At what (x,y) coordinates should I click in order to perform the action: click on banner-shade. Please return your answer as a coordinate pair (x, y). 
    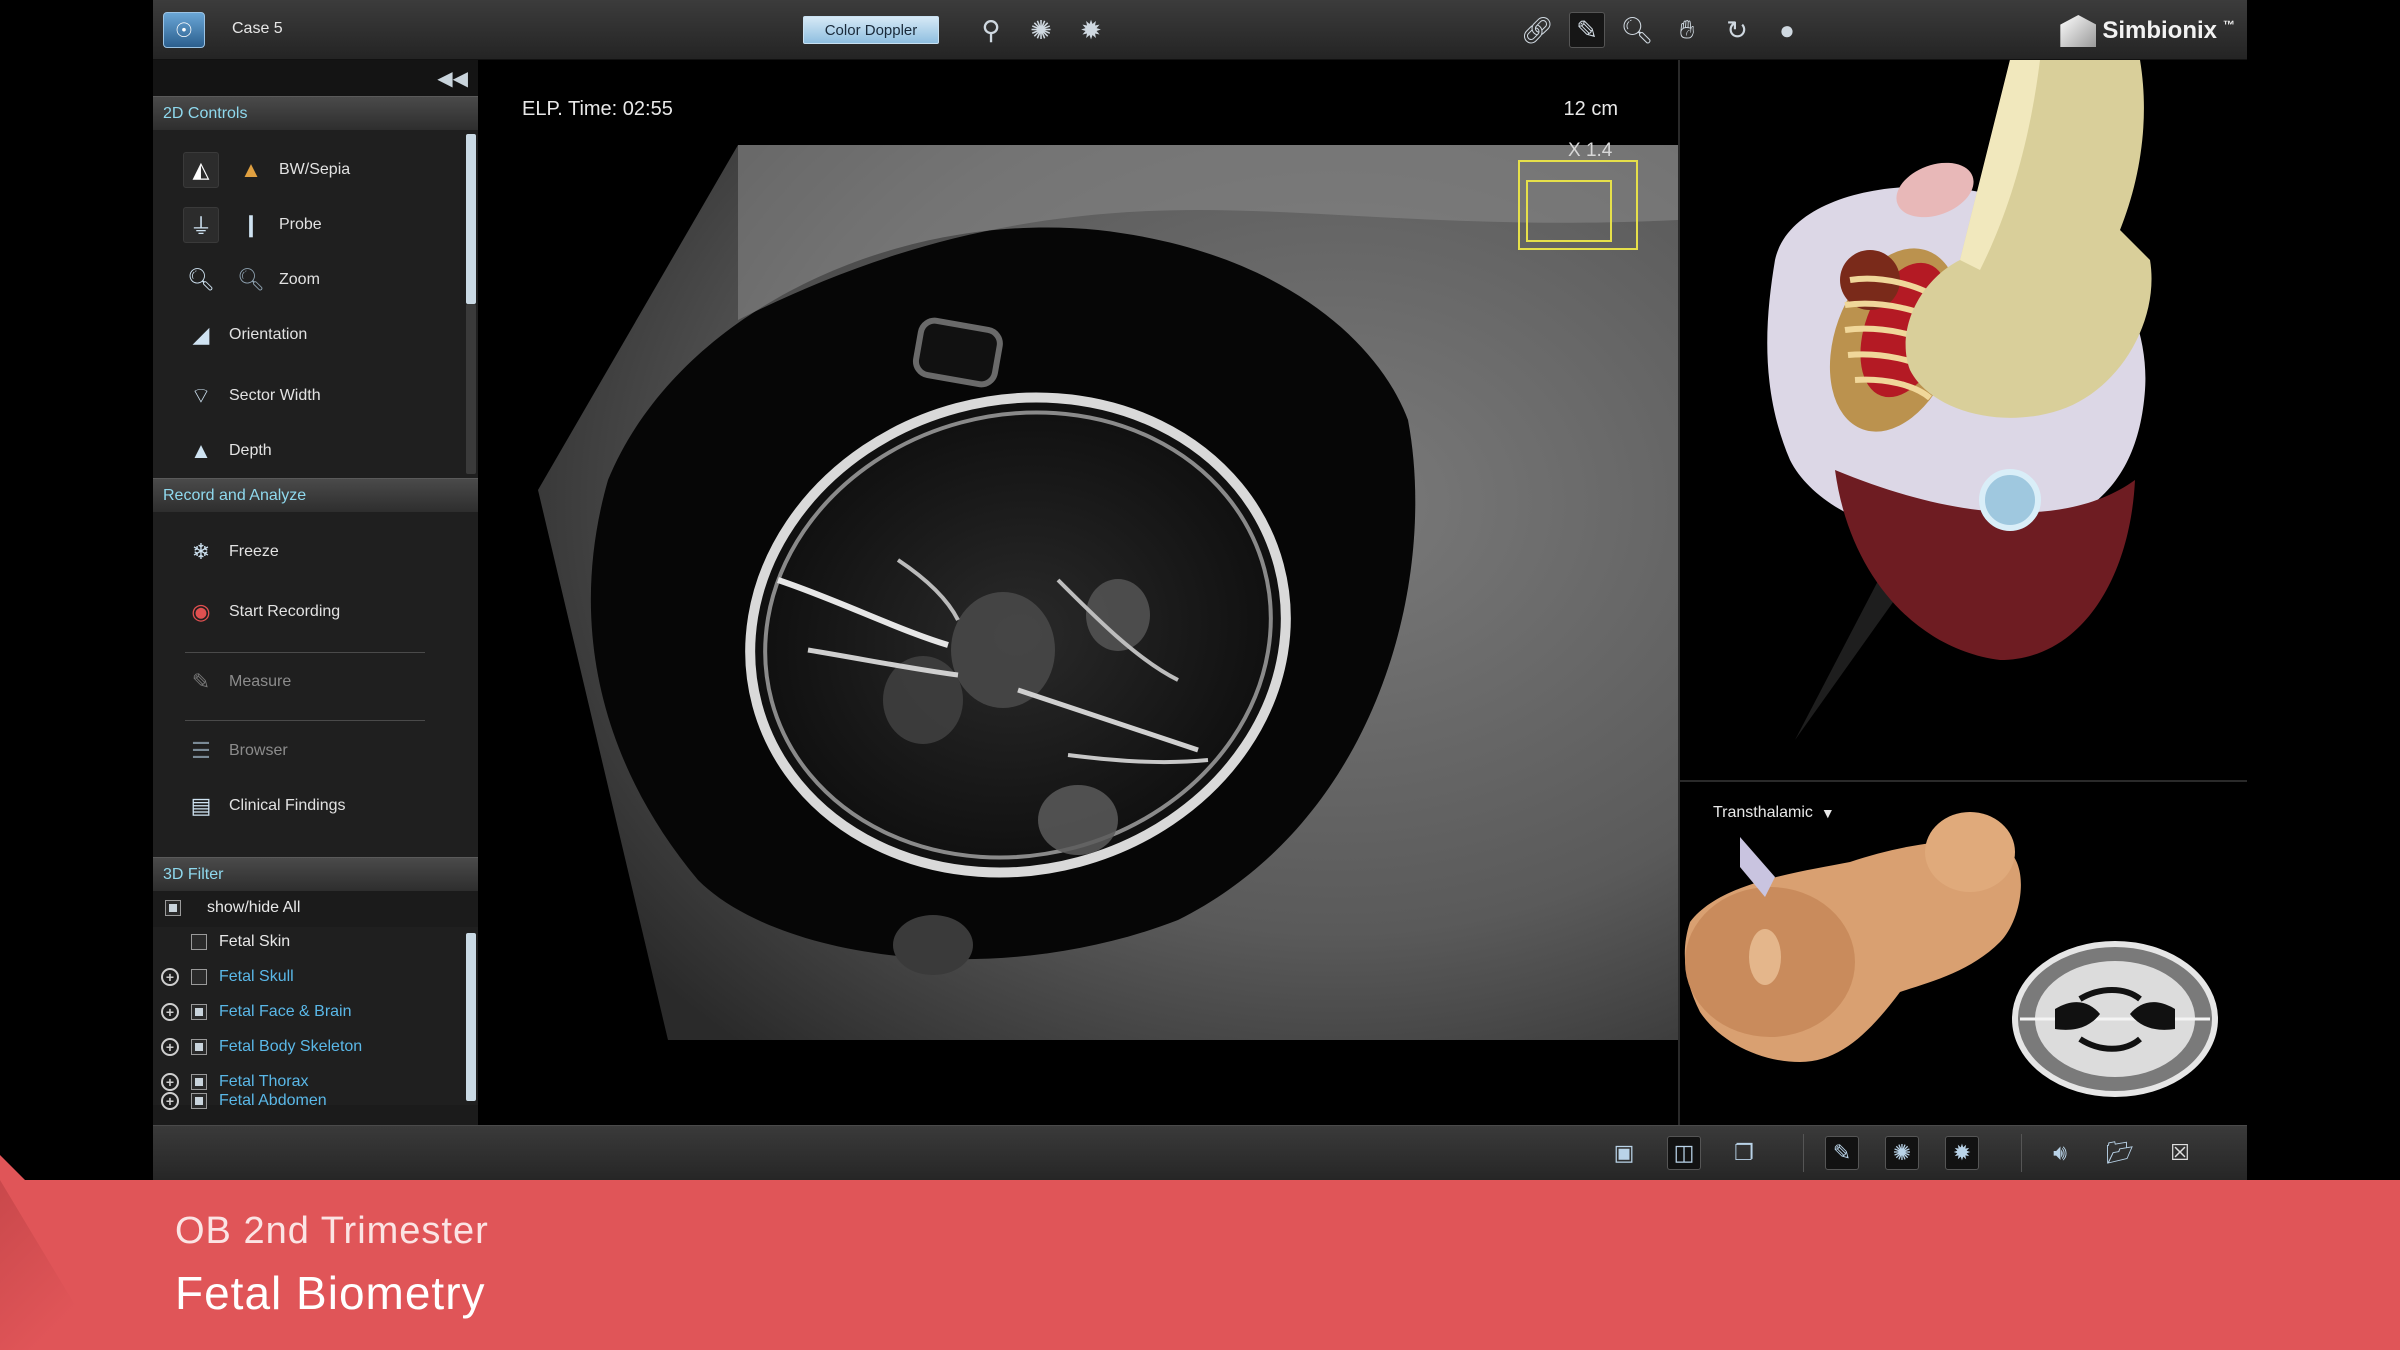
    Looking at the image, I should click on (51, 1265).